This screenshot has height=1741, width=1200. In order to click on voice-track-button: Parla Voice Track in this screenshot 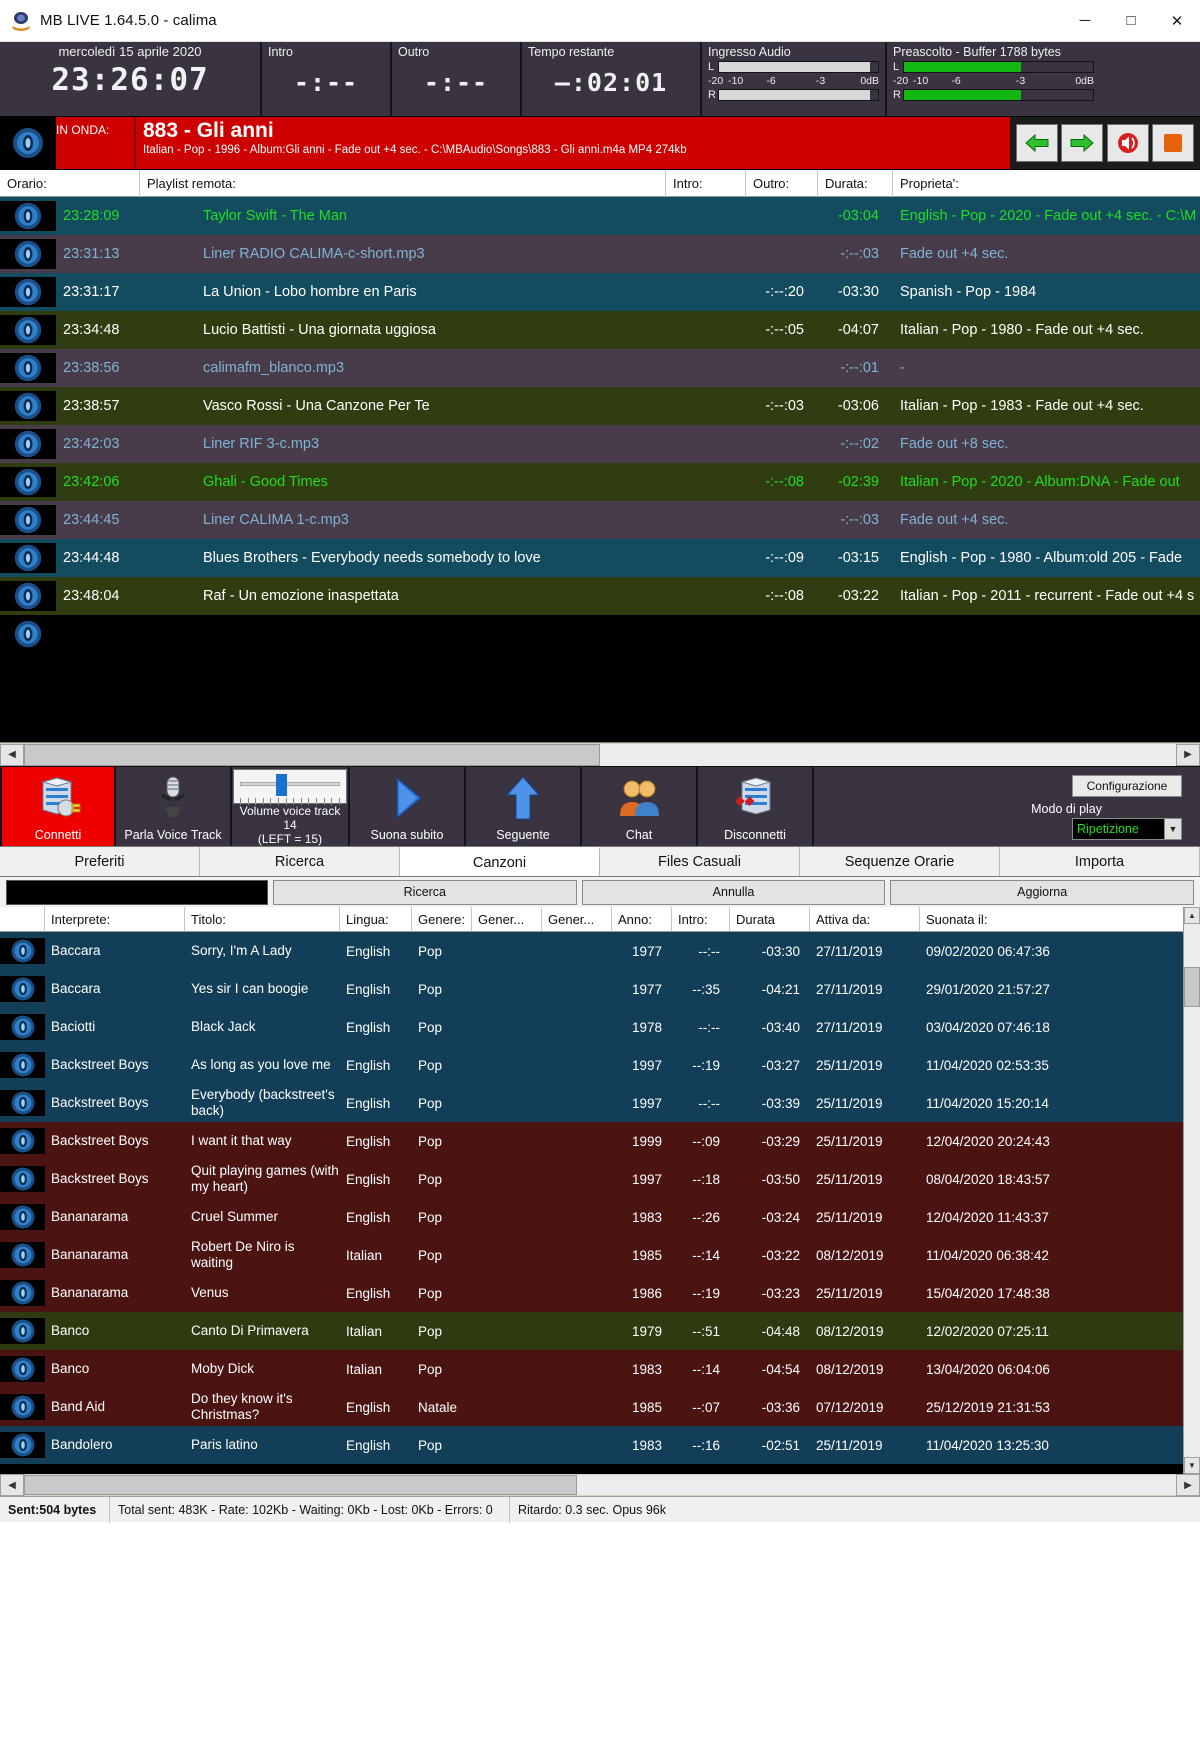, I will do `click(174, 806)`.